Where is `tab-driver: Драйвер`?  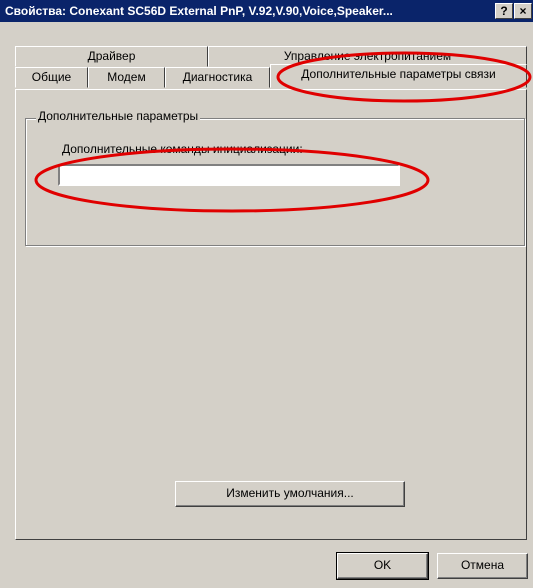
tab-driver: Драйвер is located at coordinates (111, 56).